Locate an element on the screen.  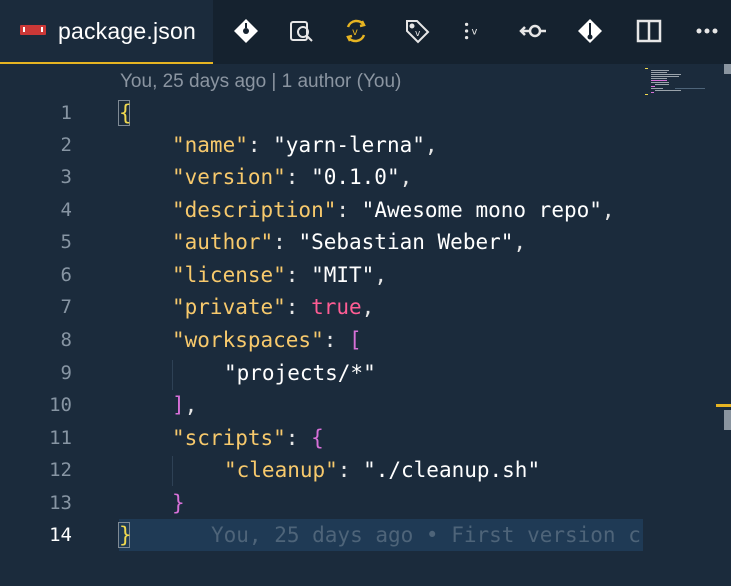
code-line: 1 { is located at coordinates (365, 113).